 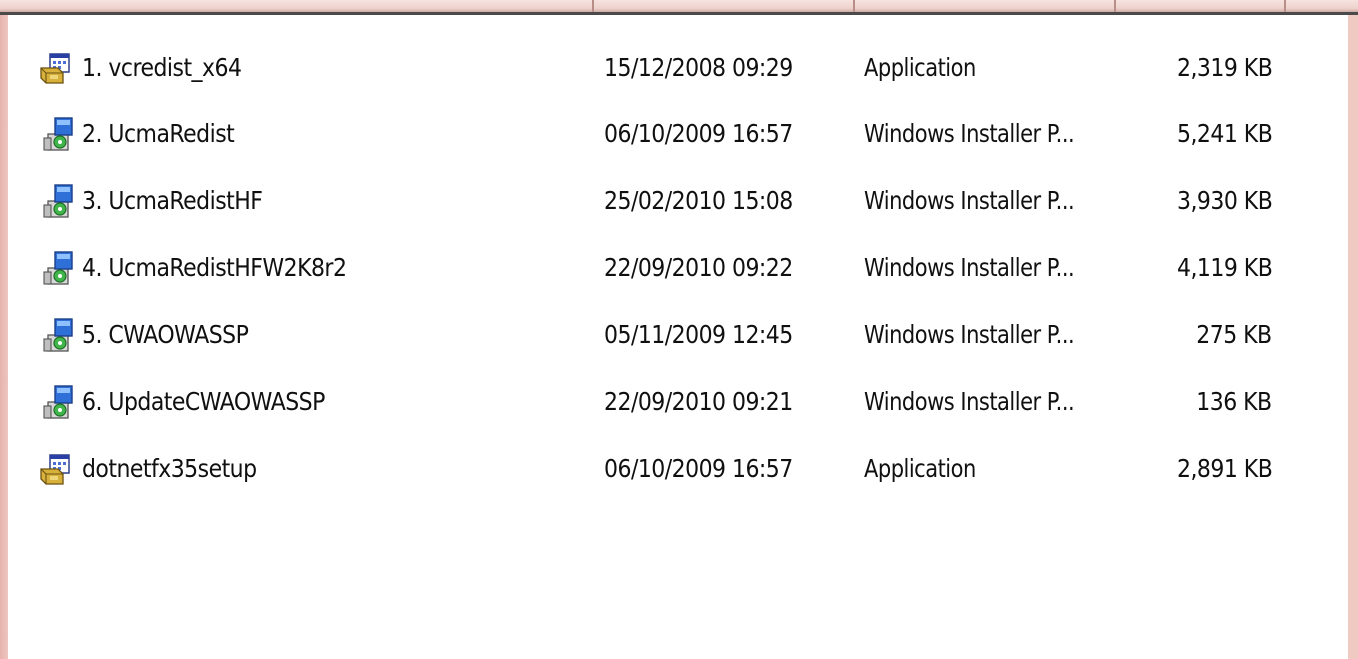 I want to click on file-size: 3,930 KB, so click(x=1224, y=200).